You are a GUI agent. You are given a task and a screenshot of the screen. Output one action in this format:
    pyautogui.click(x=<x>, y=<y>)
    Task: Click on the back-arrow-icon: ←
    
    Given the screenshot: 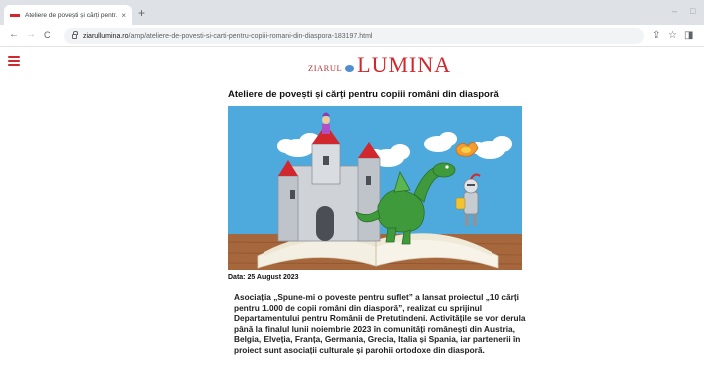 What is the action you would take?
    pyautogui.click(x=14, y=35)
    